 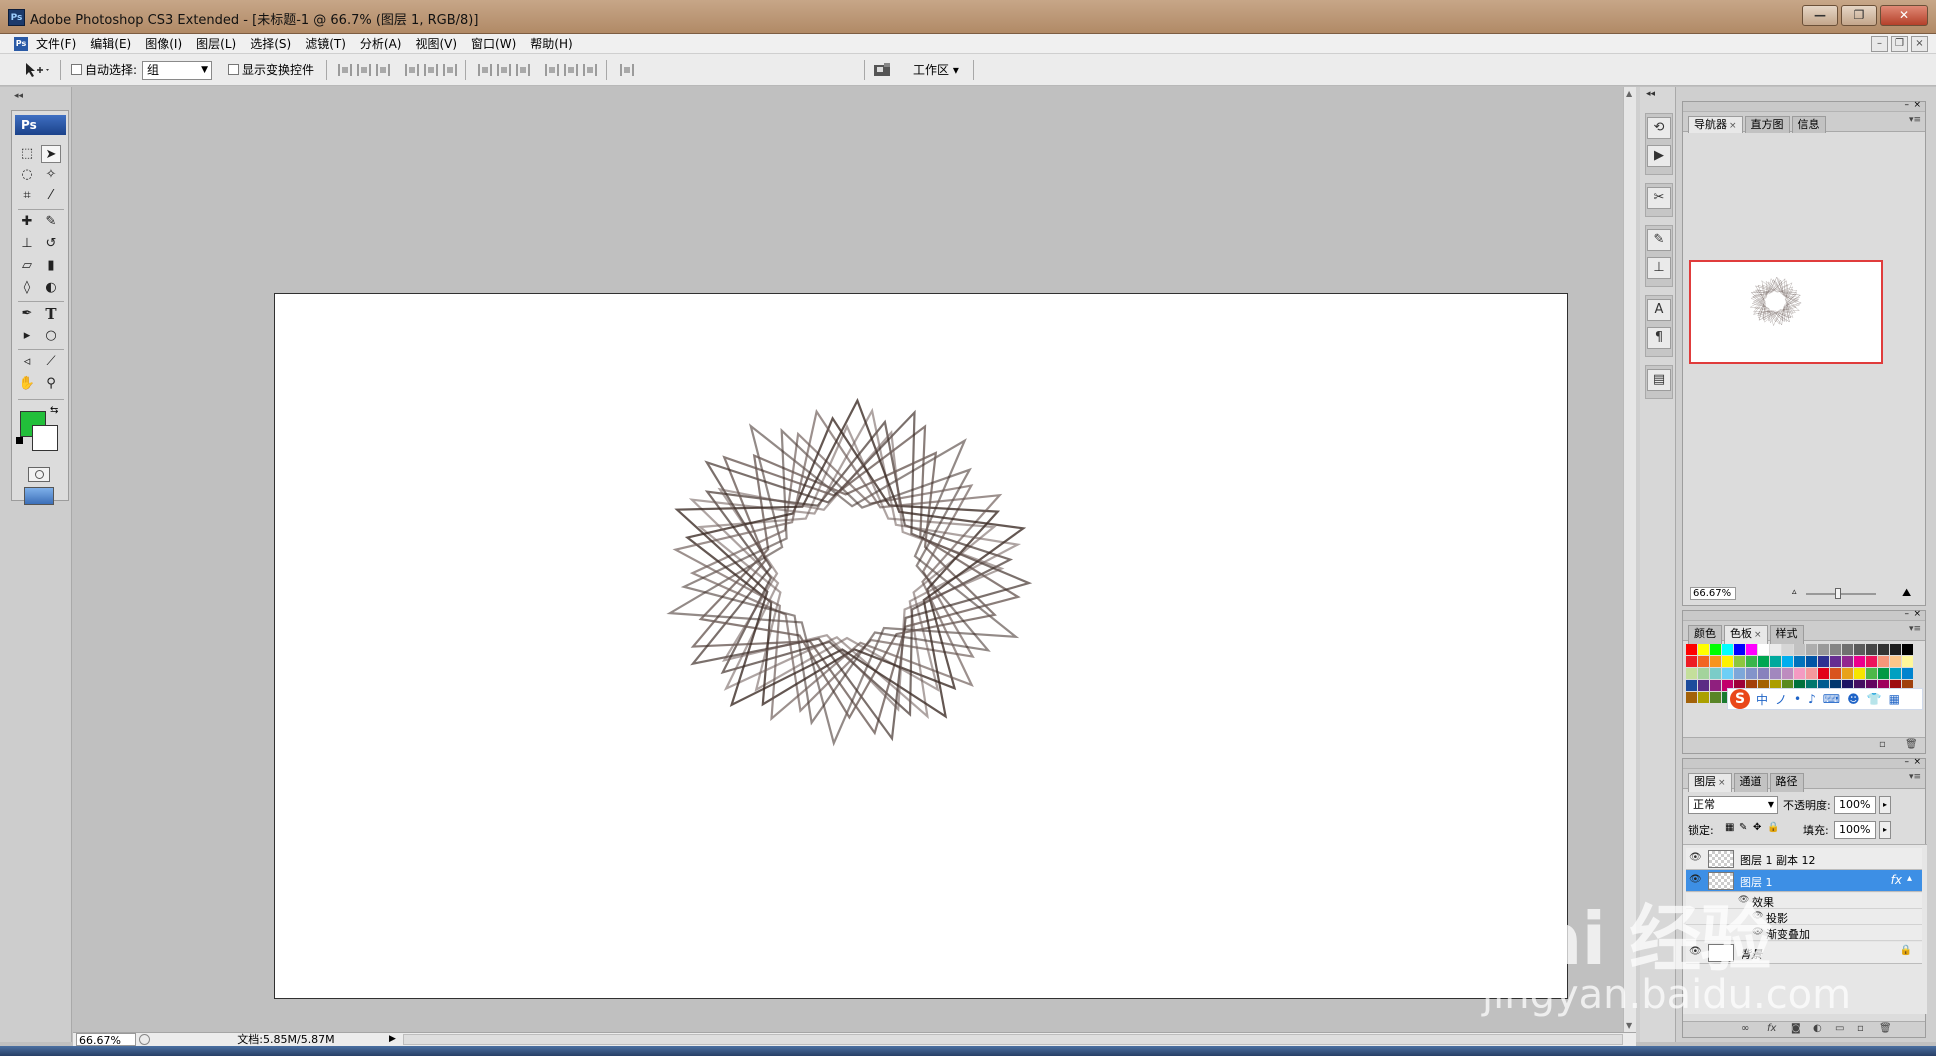 I want to click on close-button: ✕, so click(x=1904, y=15).